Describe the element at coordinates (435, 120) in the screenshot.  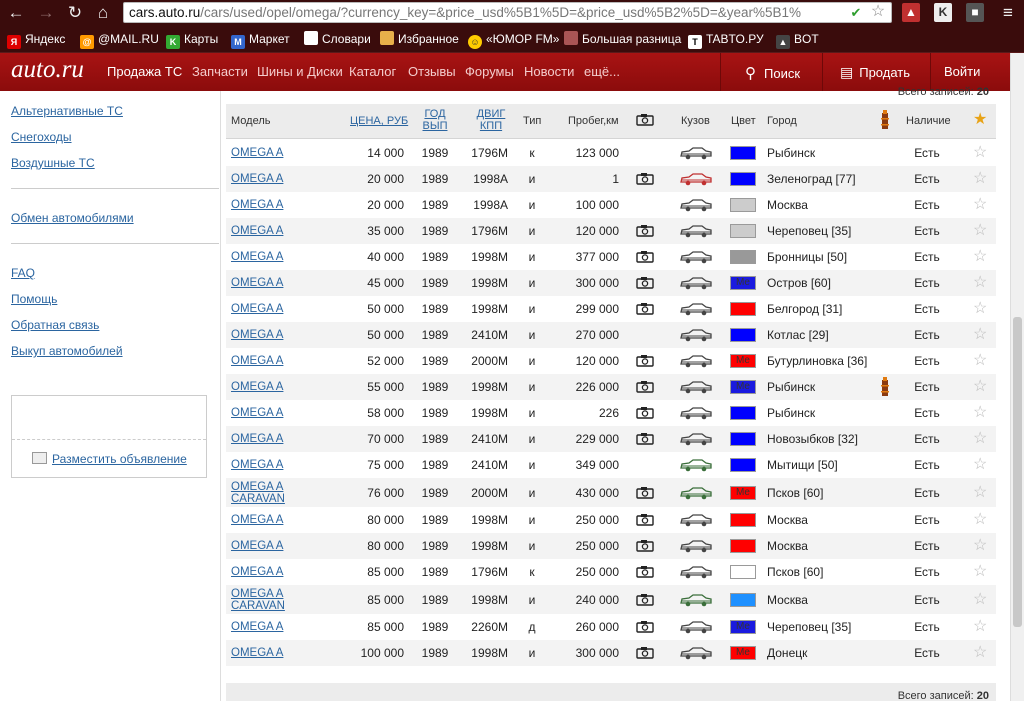
I see `col-year-sort: ГОД ВЫП` at that location.